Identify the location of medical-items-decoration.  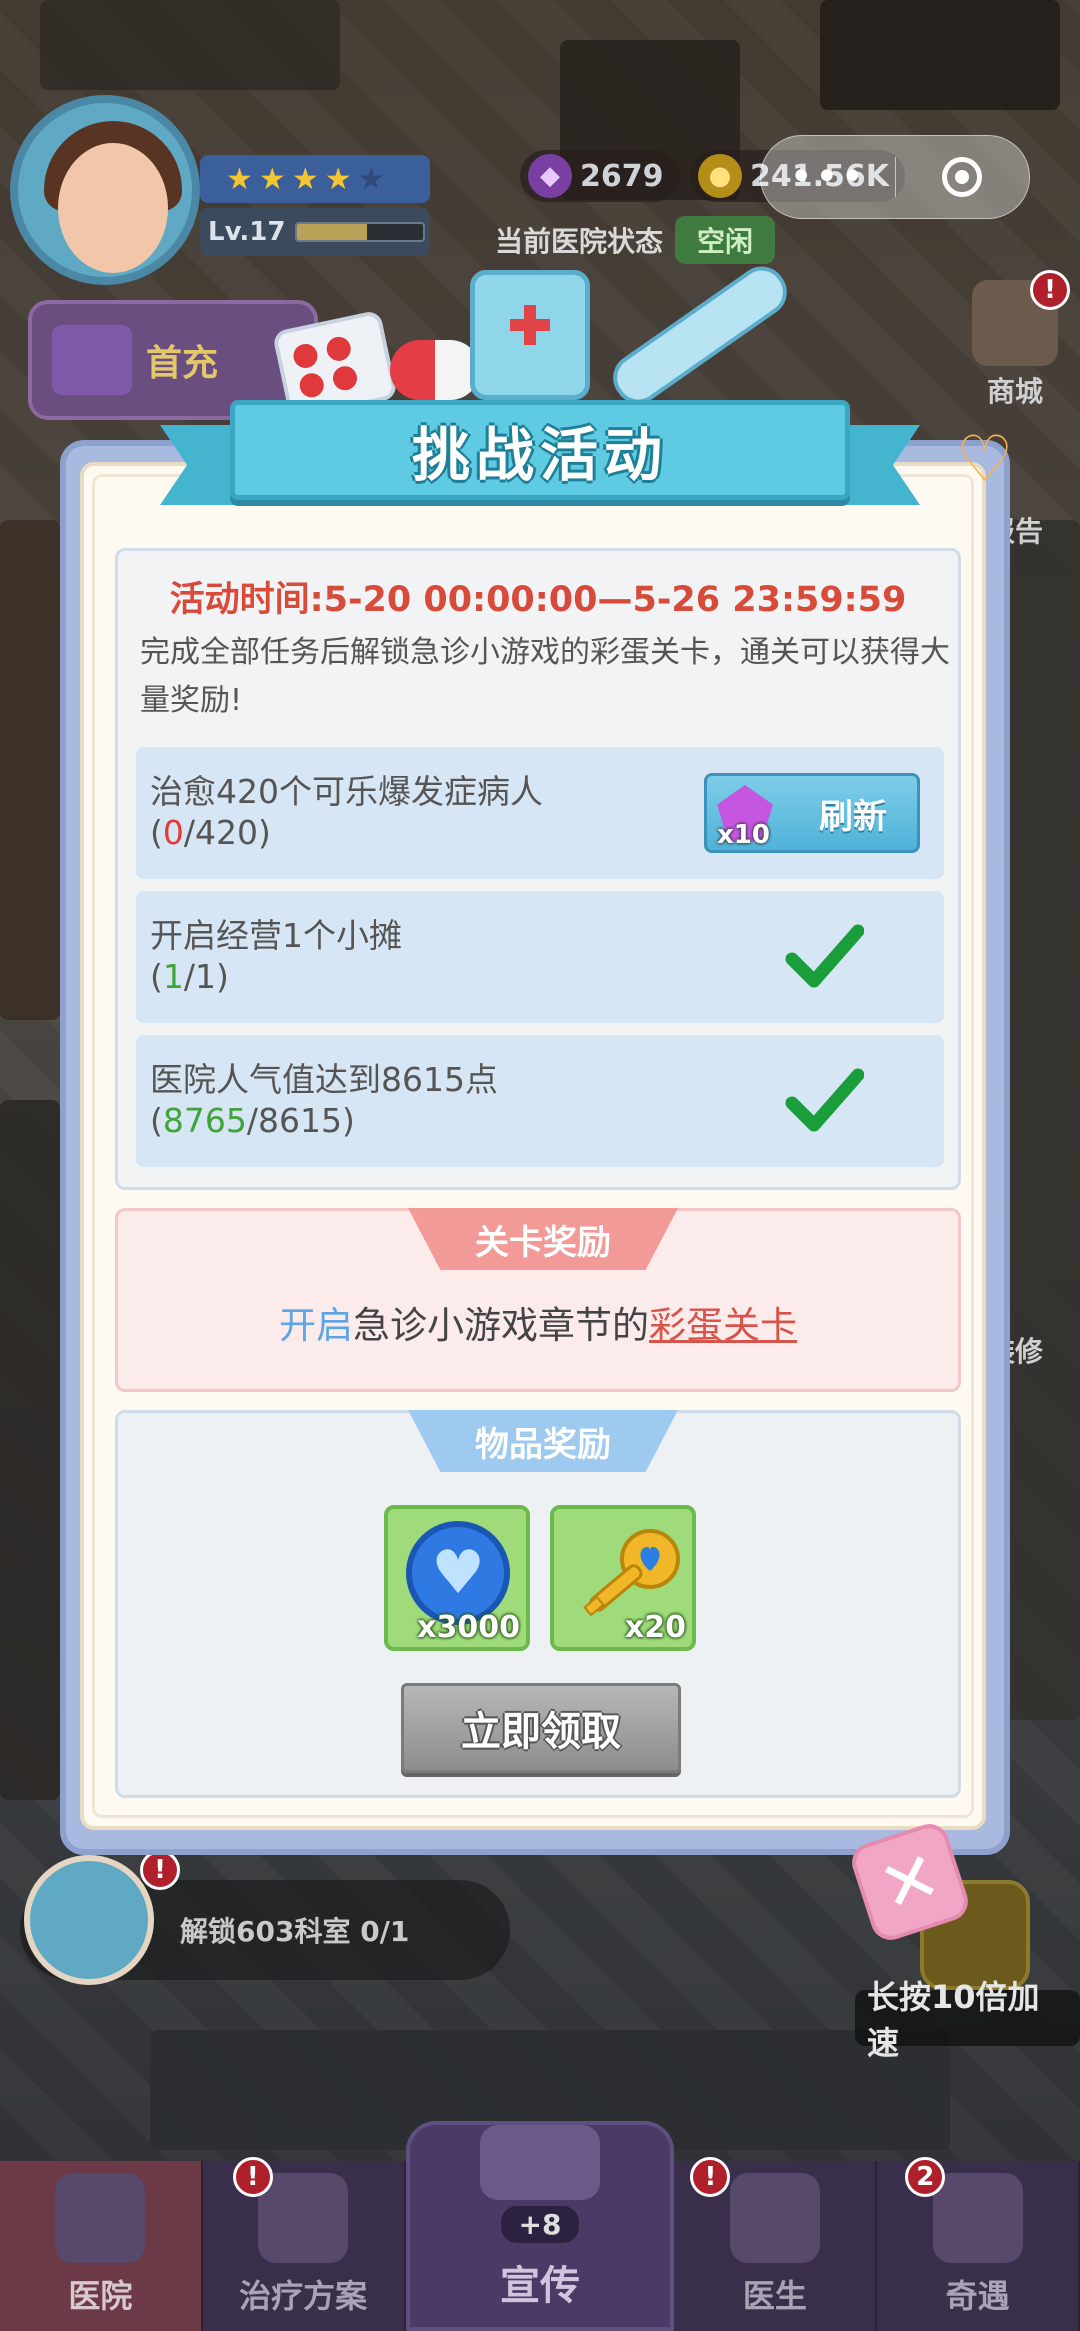
(533, 339).